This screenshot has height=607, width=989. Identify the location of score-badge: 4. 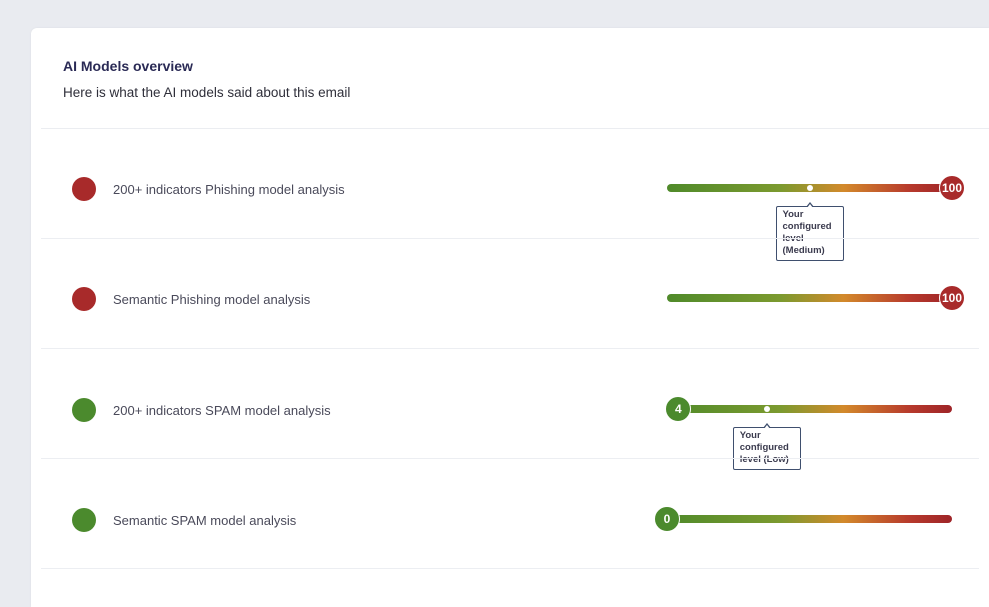
(678, 409).